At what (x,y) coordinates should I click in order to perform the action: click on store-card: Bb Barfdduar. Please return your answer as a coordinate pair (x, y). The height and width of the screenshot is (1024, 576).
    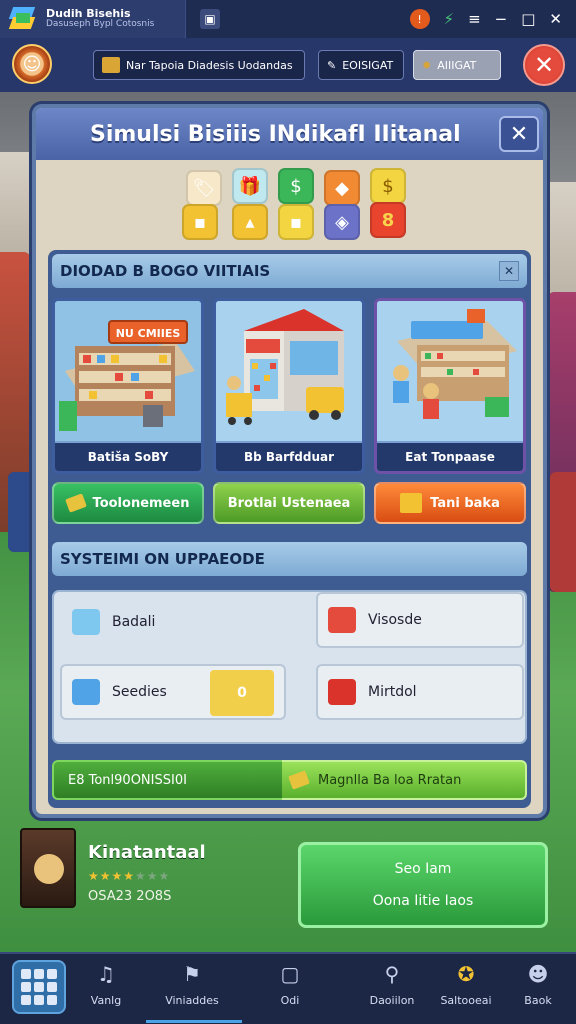
    Looking at the image, I should click on (289, 386).